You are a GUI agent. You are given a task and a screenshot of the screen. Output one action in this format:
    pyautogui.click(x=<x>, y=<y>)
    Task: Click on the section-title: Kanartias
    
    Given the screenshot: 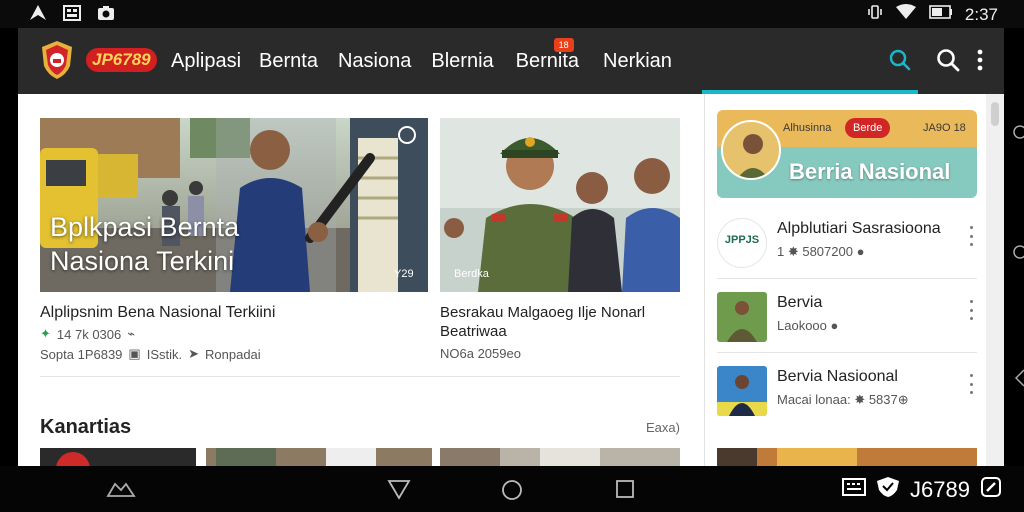 What is the action you would take?
    pyautogui.click(x=86, y=427)
    